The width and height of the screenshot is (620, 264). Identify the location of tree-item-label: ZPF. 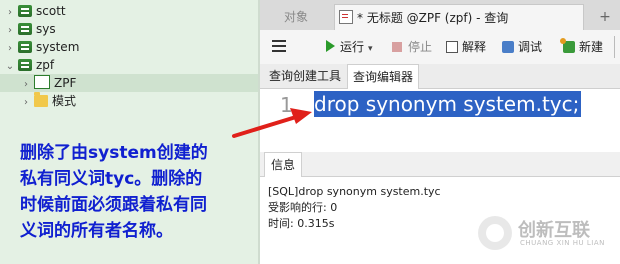
(65, 83).